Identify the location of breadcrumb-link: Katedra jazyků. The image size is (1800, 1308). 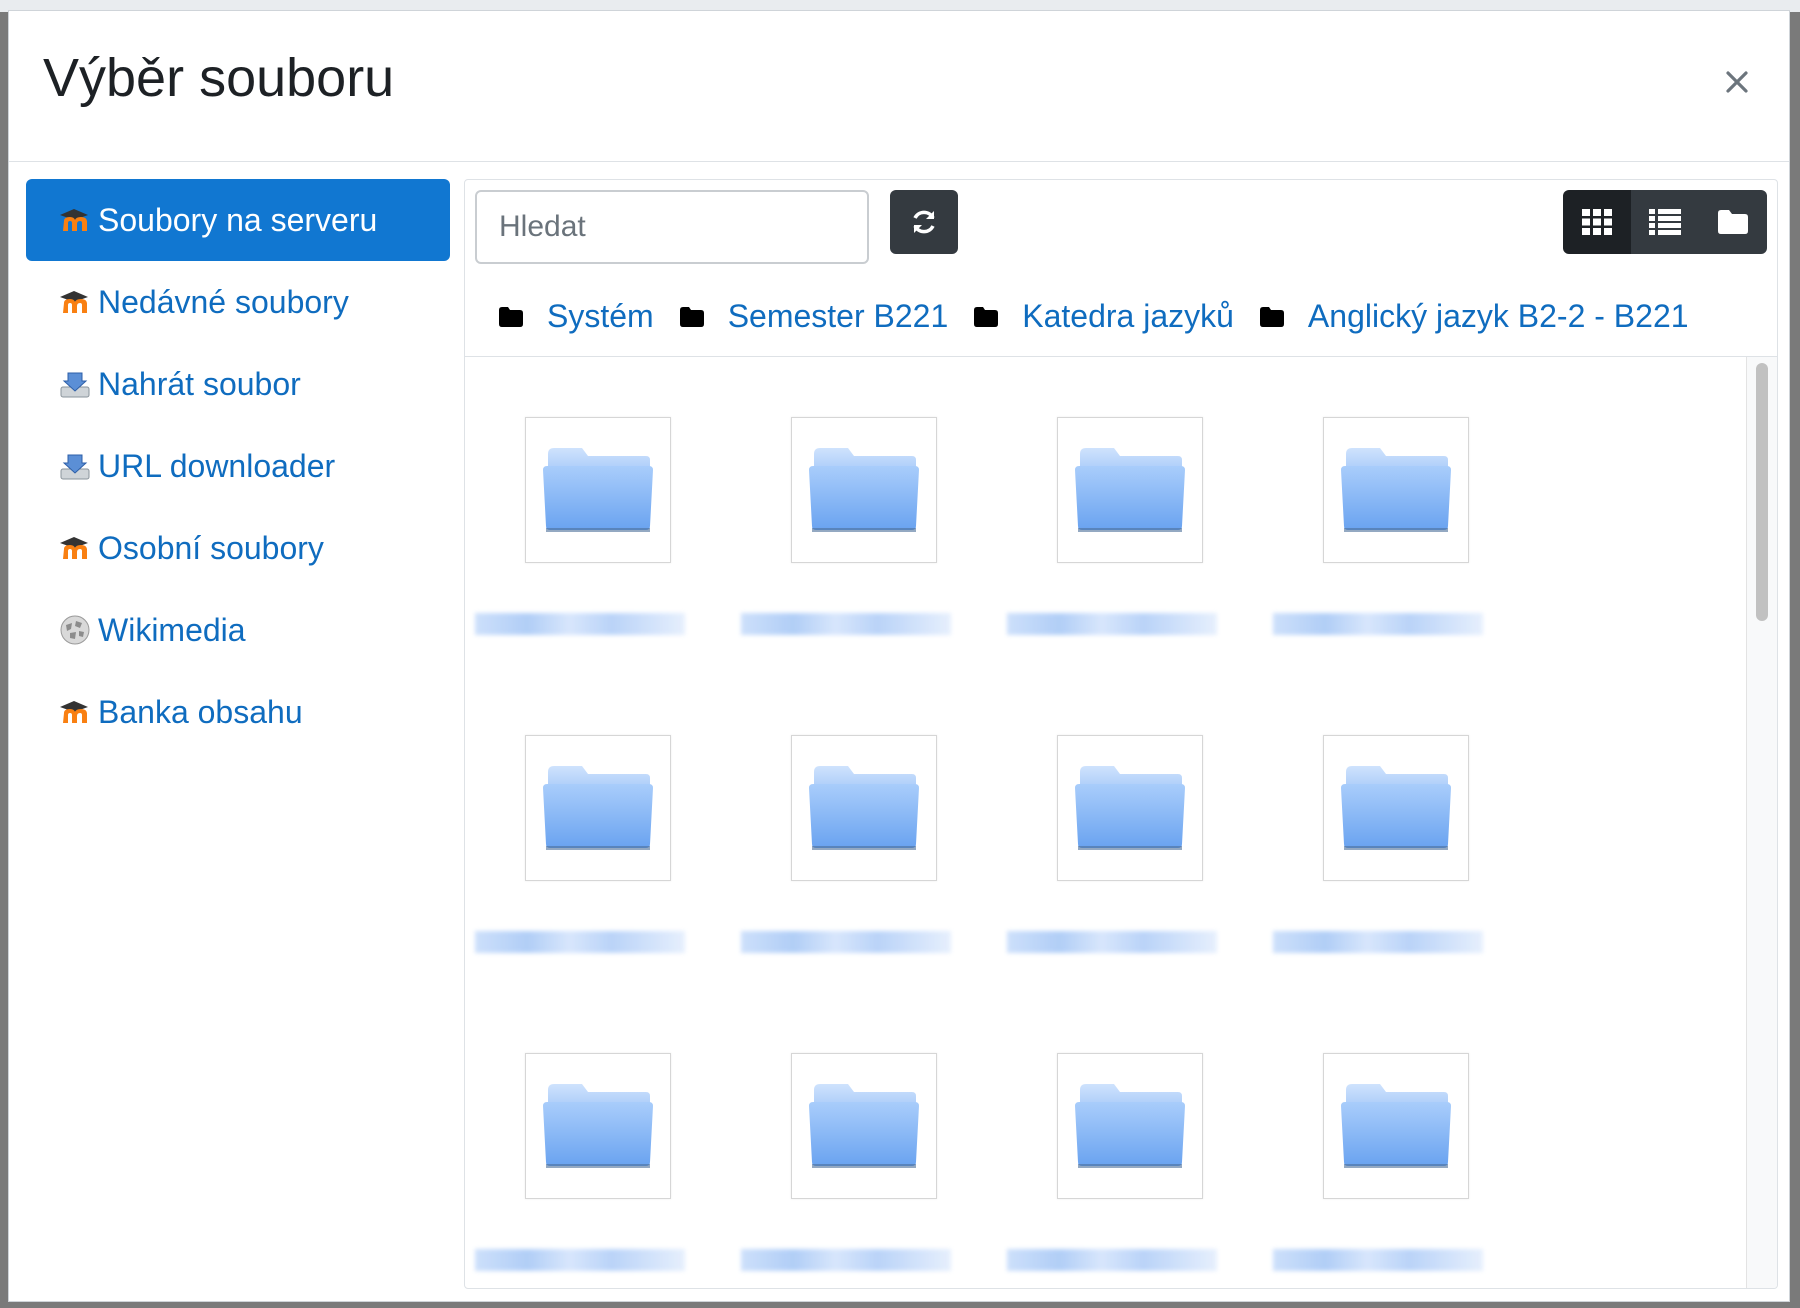
(1128, 316).